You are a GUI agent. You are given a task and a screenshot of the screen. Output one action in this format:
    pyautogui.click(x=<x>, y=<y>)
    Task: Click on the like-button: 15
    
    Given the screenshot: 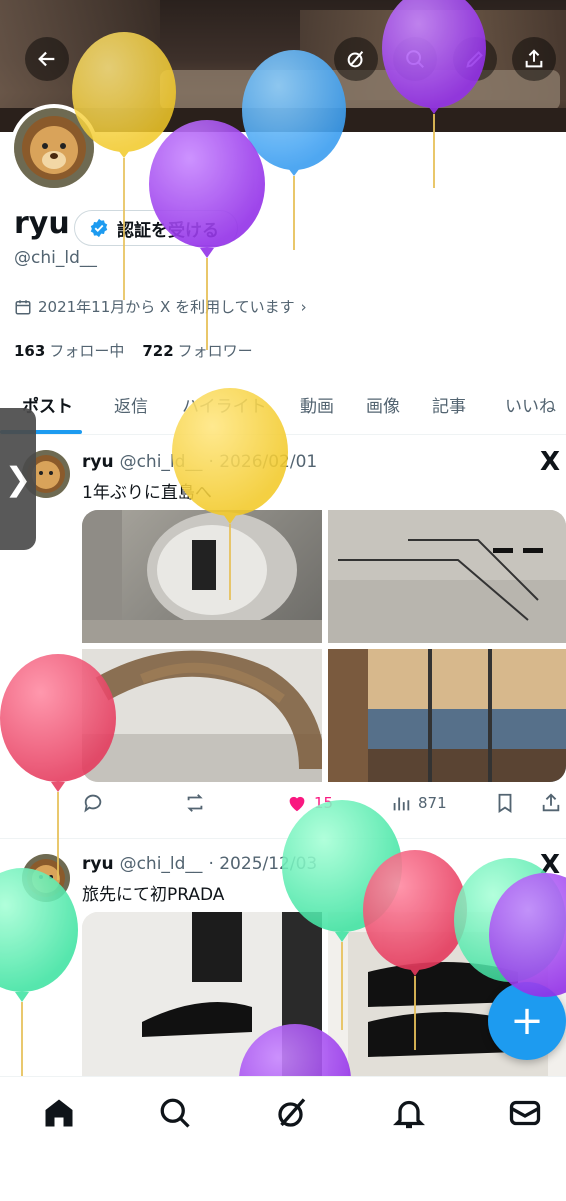 What is the action you would take?
    pyautogui.click(x=309, y=803)
    